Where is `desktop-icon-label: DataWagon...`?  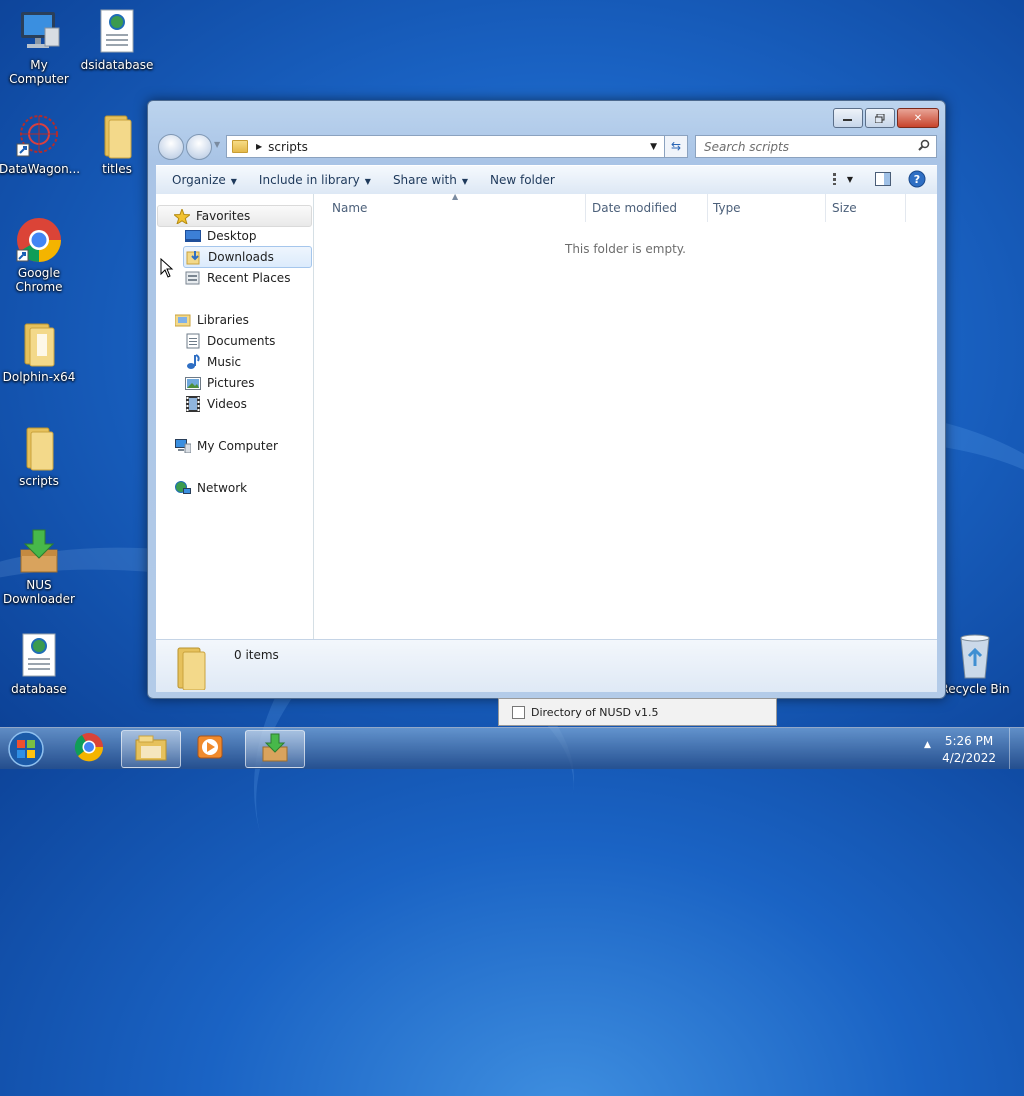 desktop-icon-label: DataWagon... is located at coordinates (40, 169).